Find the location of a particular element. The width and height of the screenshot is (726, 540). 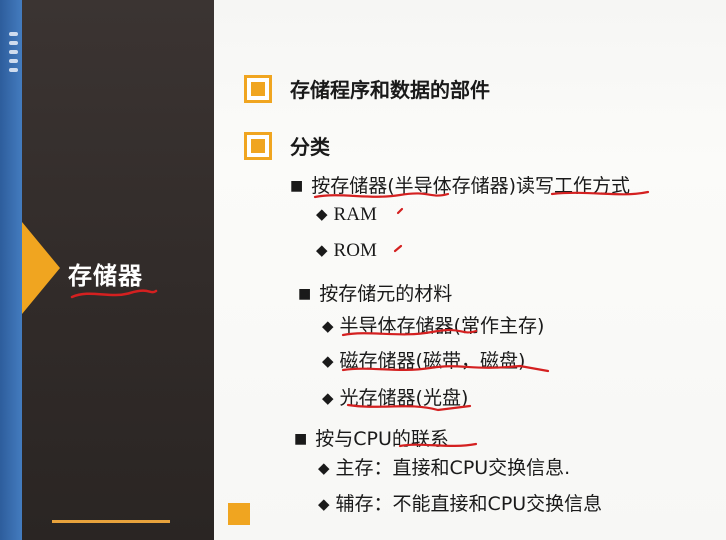

item-text: RAM is located at coordinates (355, 214).